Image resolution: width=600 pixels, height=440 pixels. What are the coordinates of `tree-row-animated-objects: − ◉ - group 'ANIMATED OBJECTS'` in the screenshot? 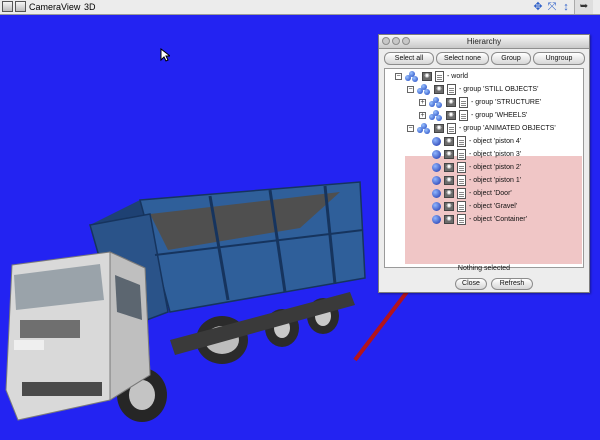 It's located at (483, 128).